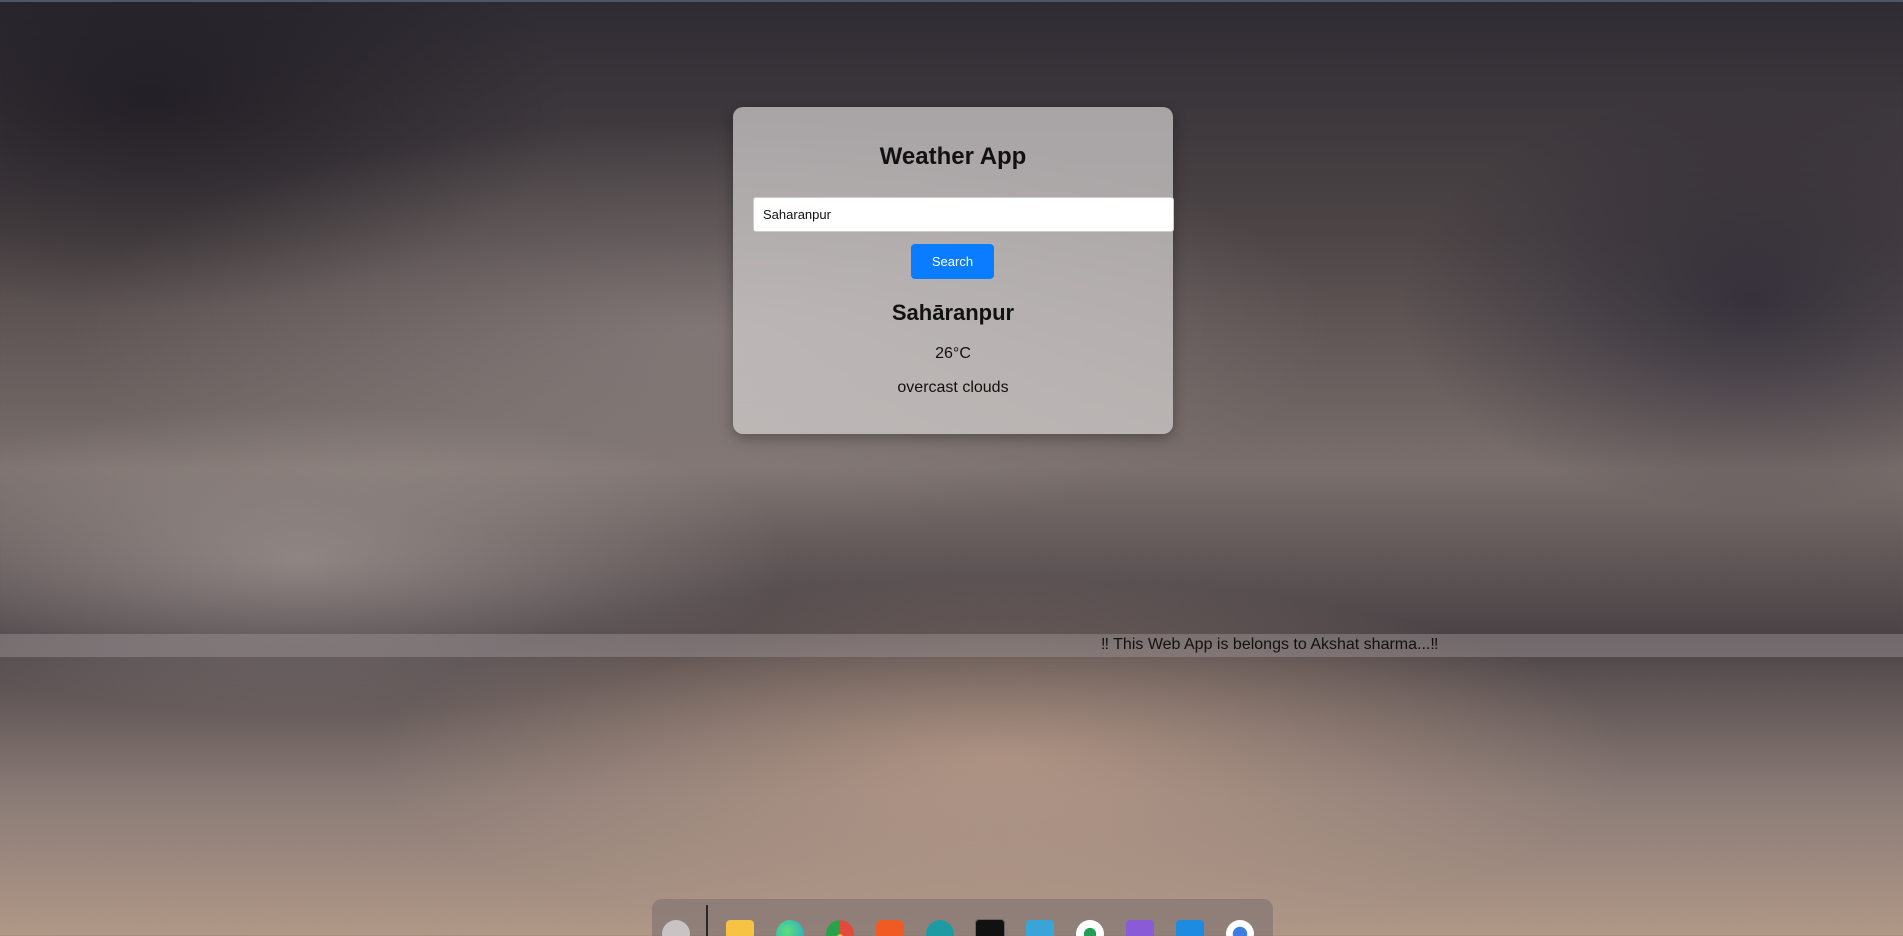 The image size is (1903, 936). I want to click on azure-data-studio-icon, so click(1040, 928).